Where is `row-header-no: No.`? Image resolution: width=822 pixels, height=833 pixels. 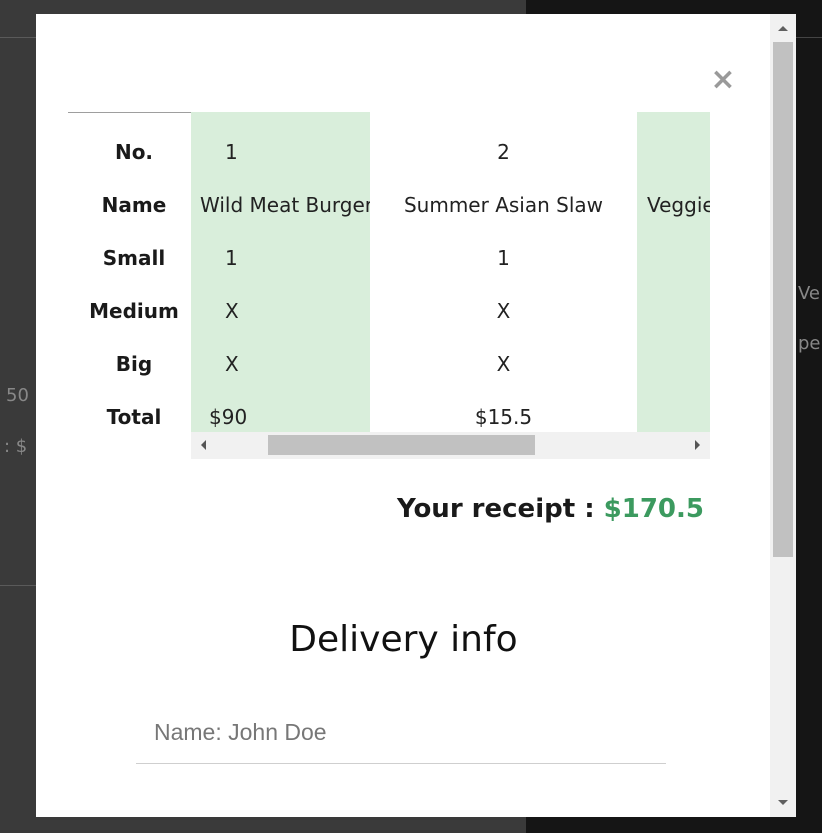 row-header-no: No. is located at coordinates (134, 152).